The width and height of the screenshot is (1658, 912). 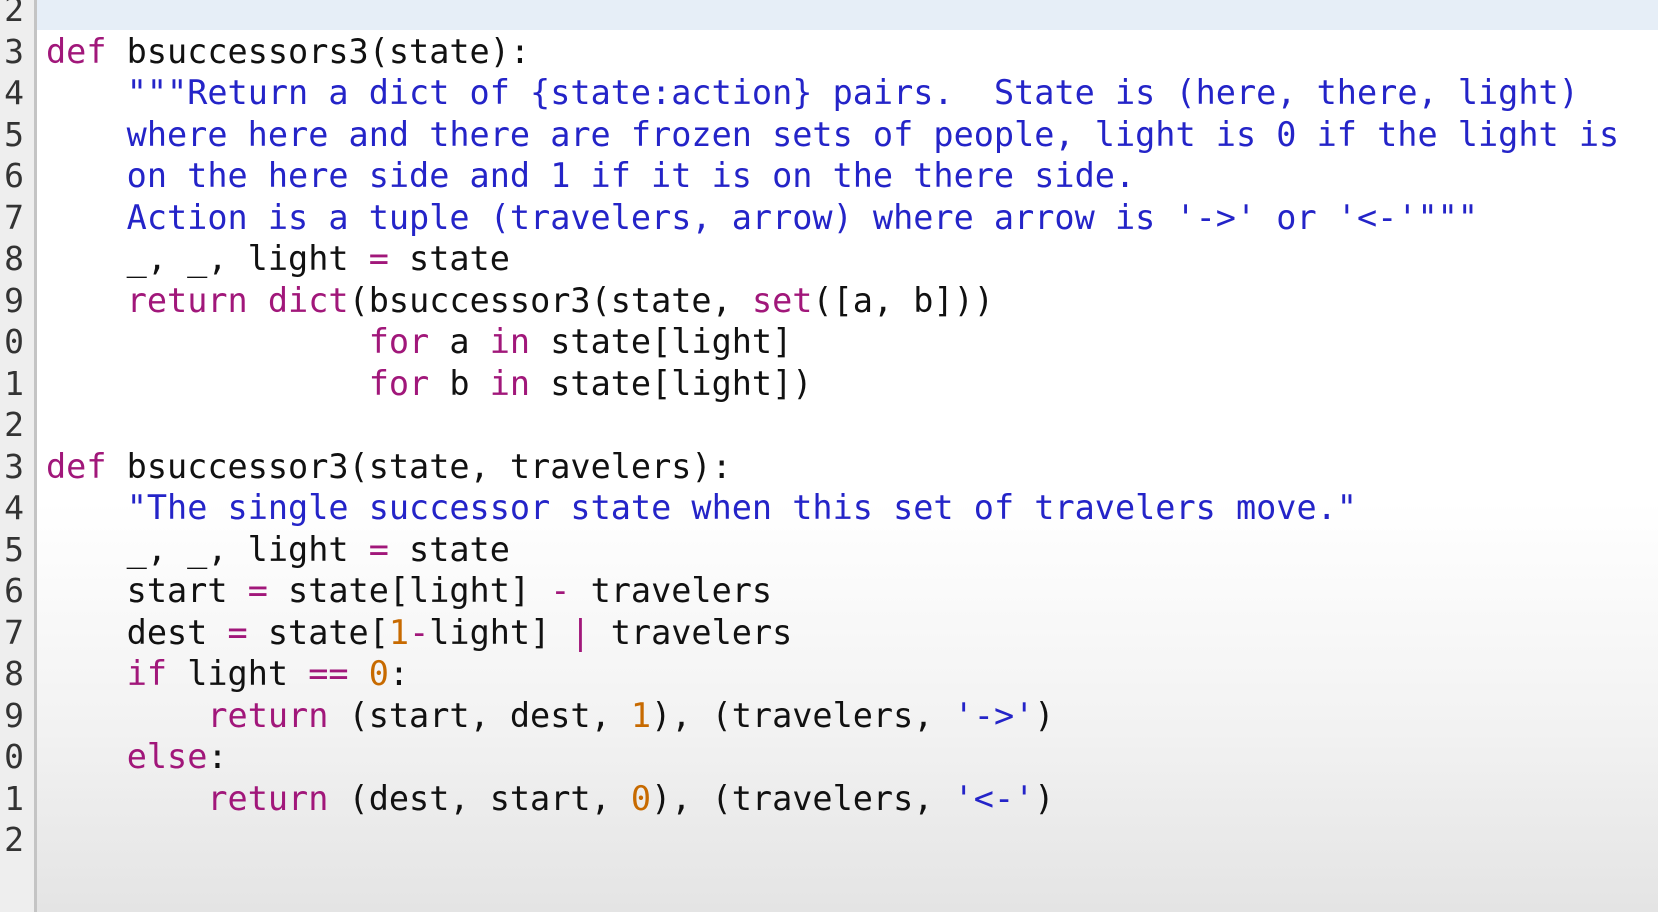 I want to click on keyword-token: dict, so click(x=308, y=300).